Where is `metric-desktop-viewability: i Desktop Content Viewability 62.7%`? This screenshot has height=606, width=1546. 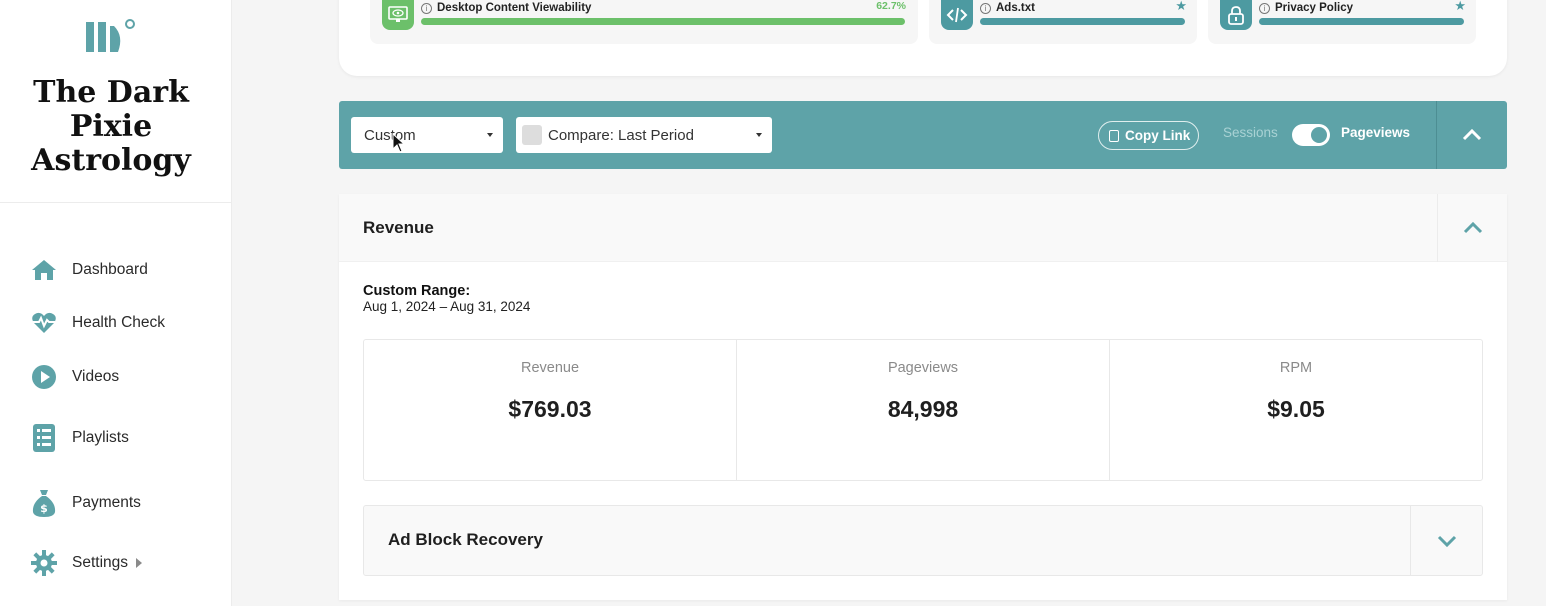
metric-desktop-viewability: i Desktop Content Viewability 62.7% is located at coordinates (644, 22).